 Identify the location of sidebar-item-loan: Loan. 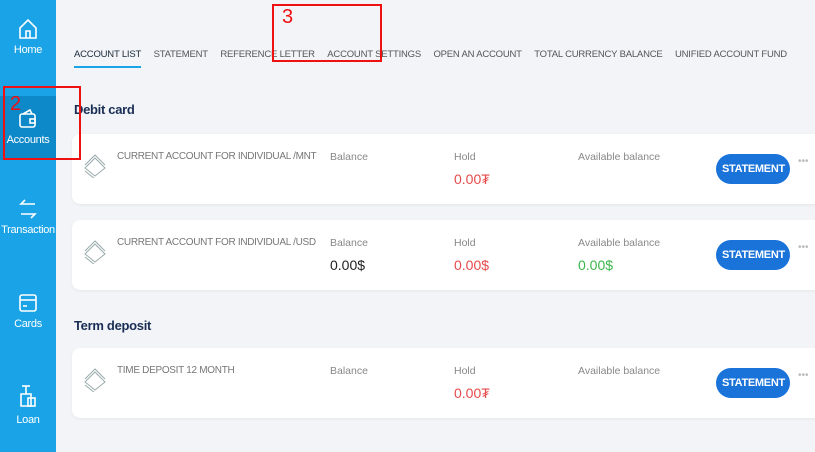
(28, 405).